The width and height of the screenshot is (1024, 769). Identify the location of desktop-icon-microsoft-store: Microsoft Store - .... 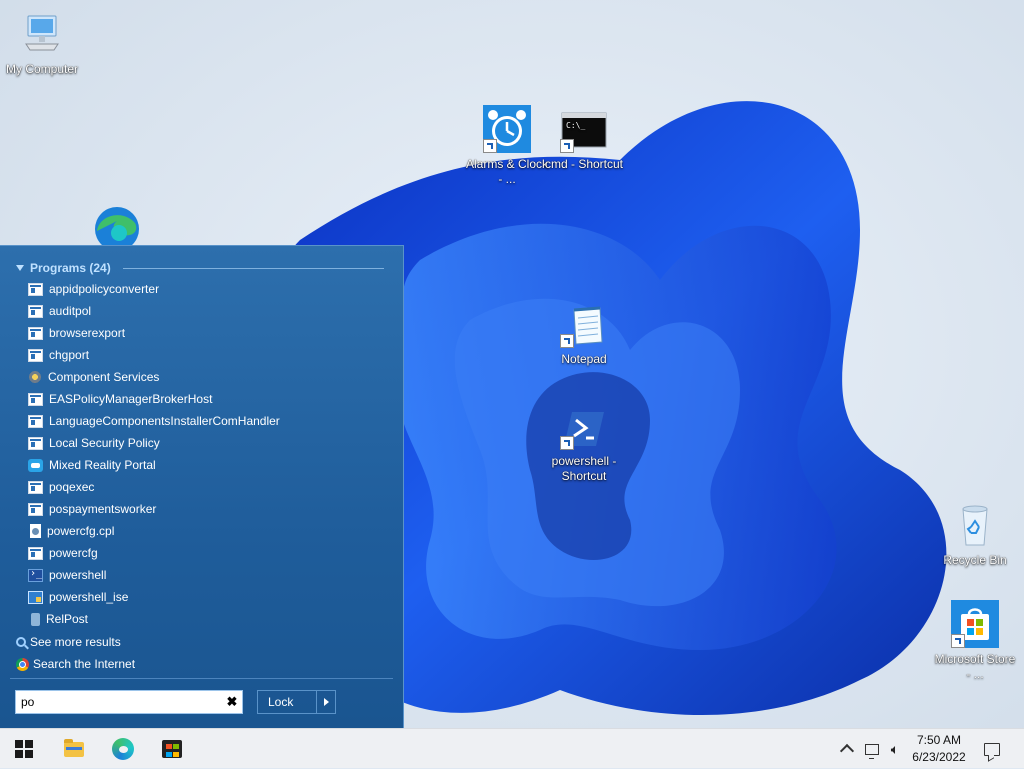
(975, 641).